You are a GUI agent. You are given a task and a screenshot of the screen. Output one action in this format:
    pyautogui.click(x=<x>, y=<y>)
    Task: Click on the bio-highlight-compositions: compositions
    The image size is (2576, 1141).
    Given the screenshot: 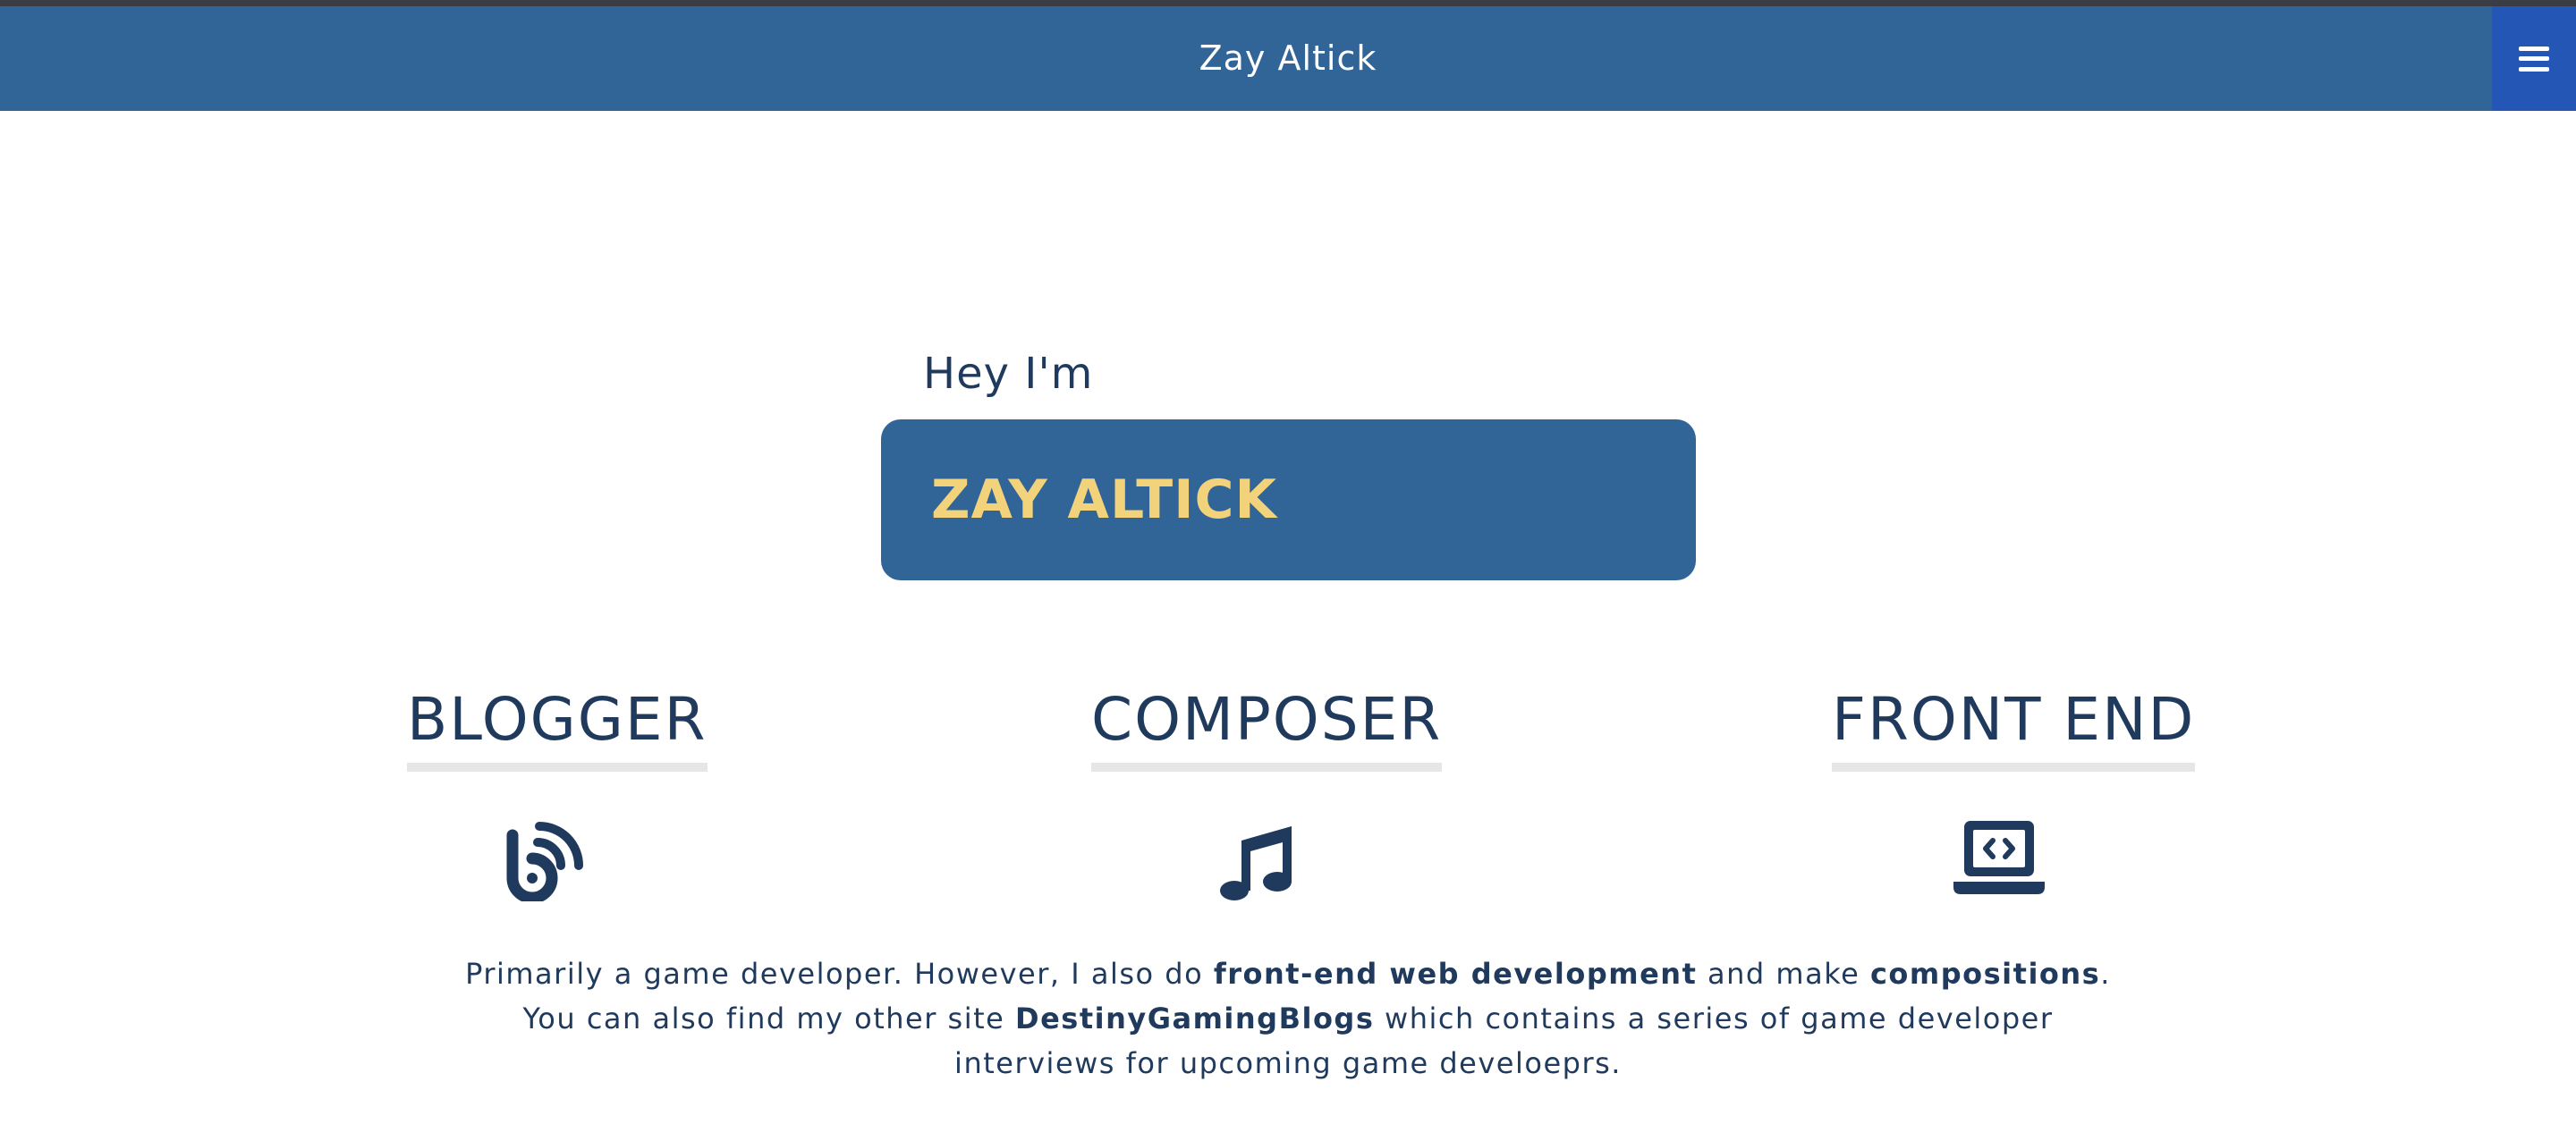 What is the action you would take?
    pyautogui.click(x=1985, y=974)
    